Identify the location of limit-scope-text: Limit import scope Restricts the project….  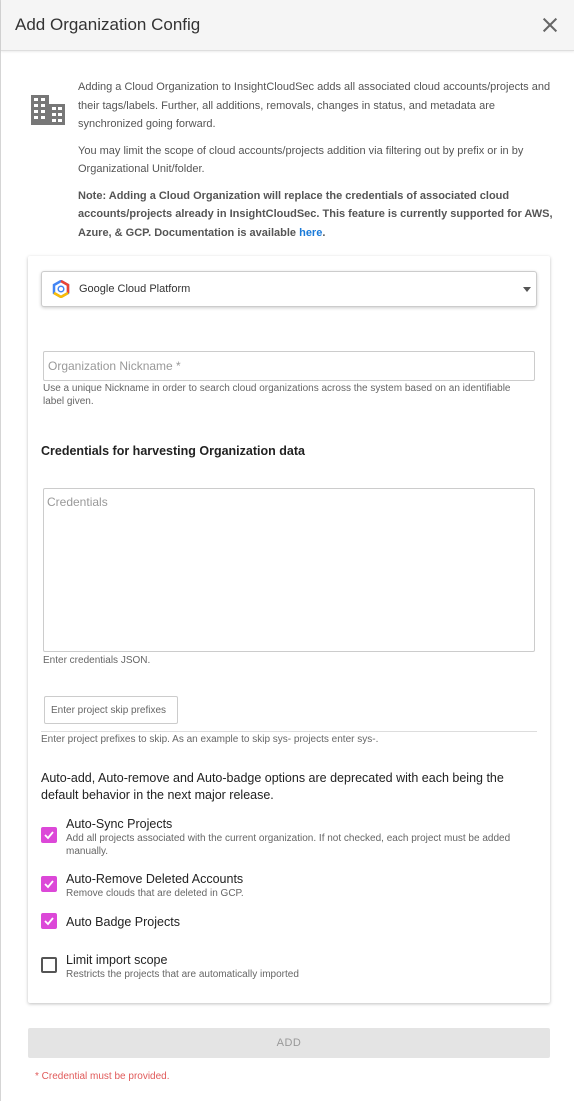
(182, 967).